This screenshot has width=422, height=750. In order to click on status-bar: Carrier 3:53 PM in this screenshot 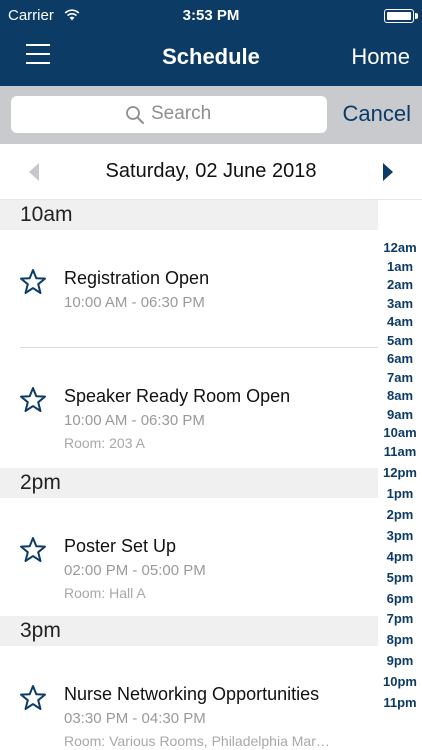, I will do `click(211, 15)`.